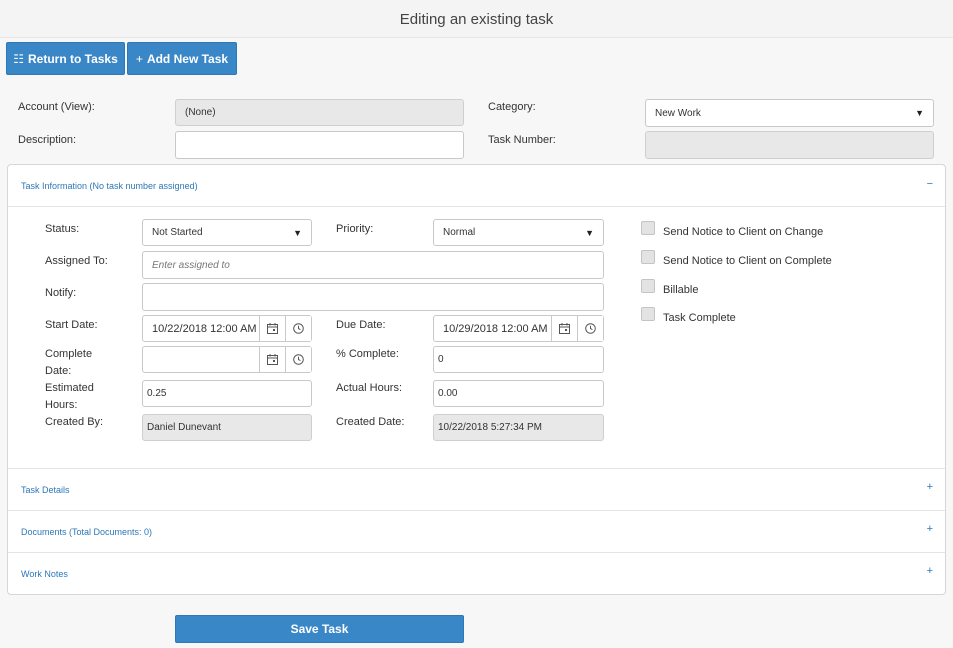  Describe the element at coordinates (227, 427) in the screenshot. I see `created-by-field: Daniel Dunevant` at that location.